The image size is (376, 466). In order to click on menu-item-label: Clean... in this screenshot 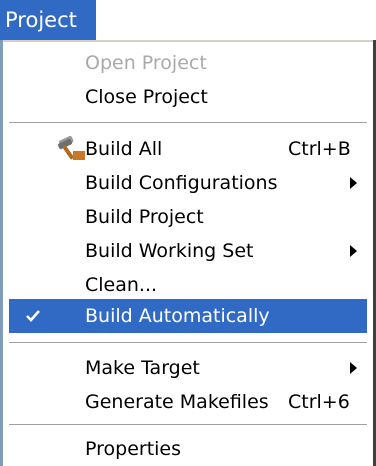, I will do `click(121, 285)`.